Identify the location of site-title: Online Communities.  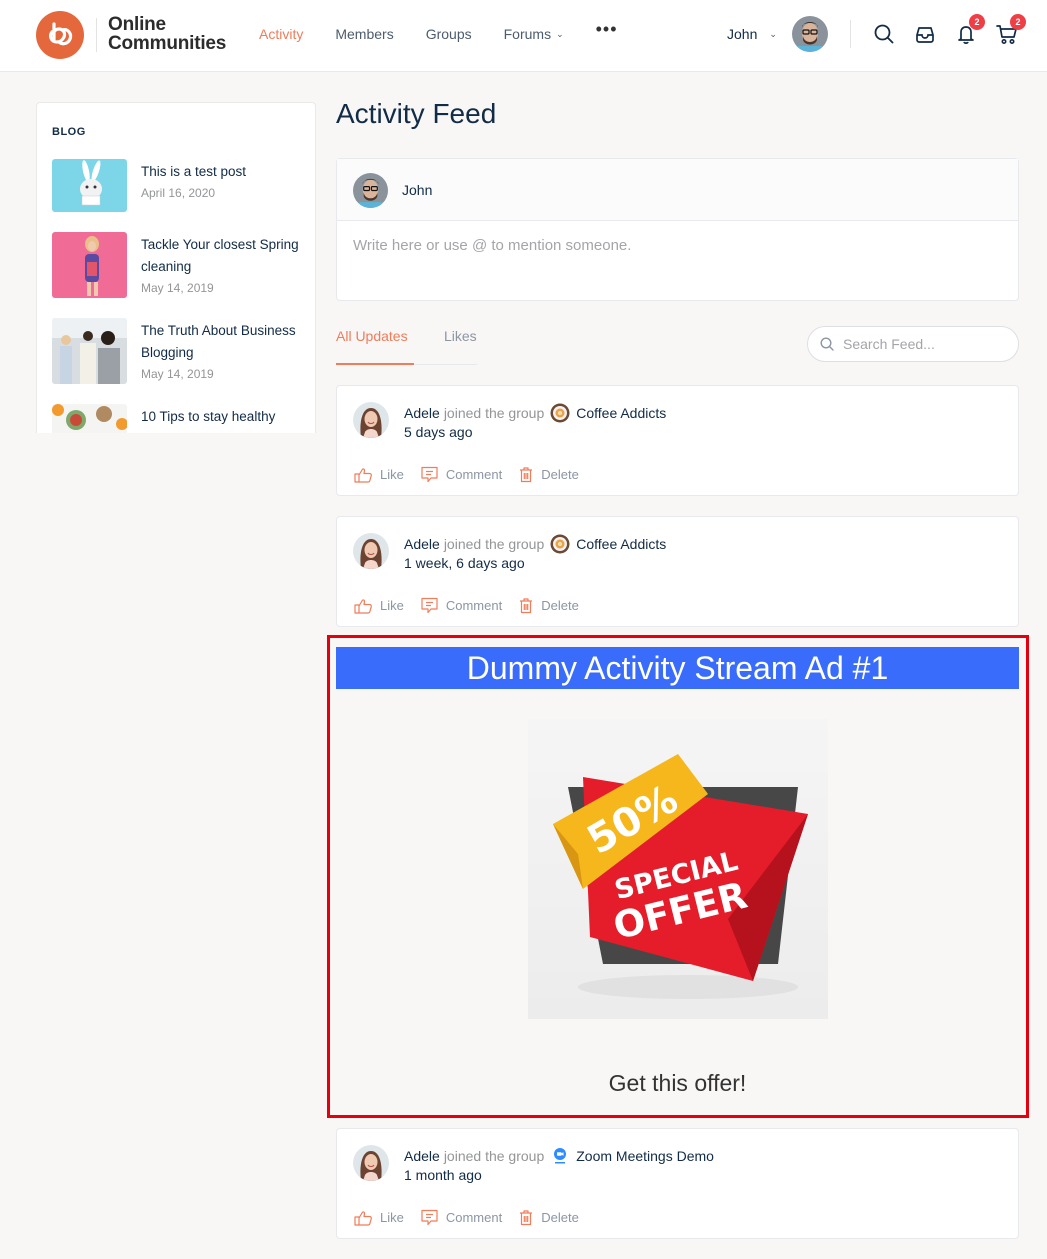
(167, 34).